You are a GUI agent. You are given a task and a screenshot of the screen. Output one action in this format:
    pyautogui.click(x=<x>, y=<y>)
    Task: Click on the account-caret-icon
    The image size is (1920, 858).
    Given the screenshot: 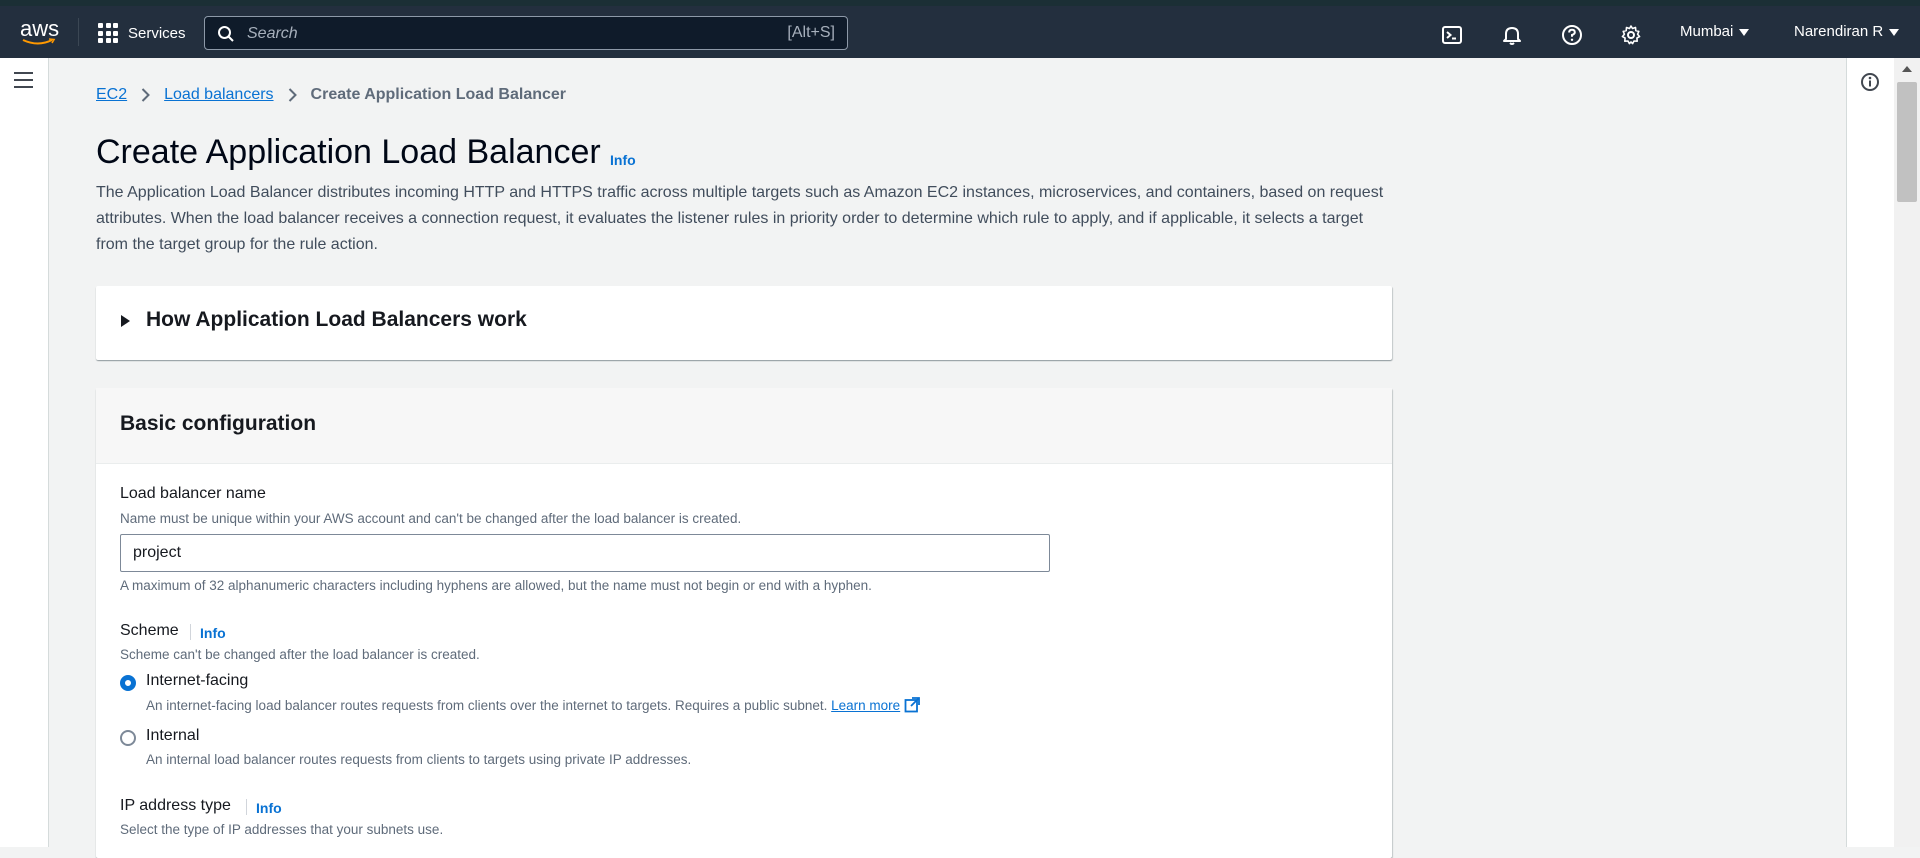 What is the action you would take?
    pyautogui.click(x=1894, y=32)
    